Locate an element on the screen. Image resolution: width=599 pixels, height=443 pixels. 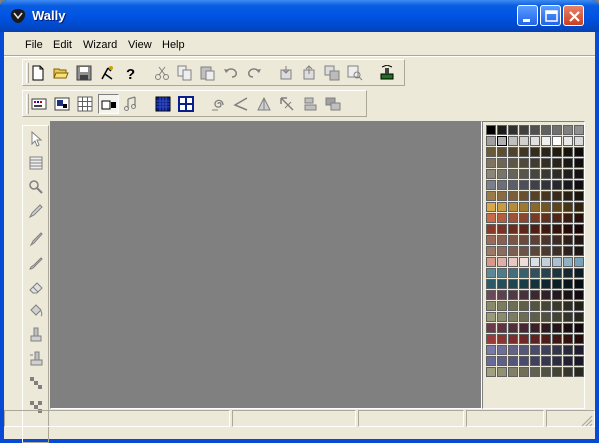
preview-button is located at coordinates (355, 73).